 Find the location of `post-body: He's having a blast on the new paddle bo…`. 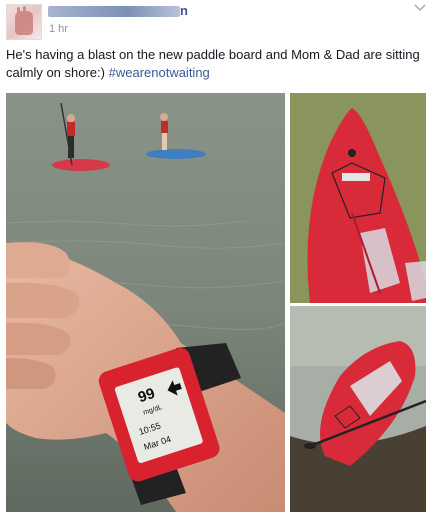

post-body: He's having a blast on the new paddle bo… is located at coordinates (213, 63).